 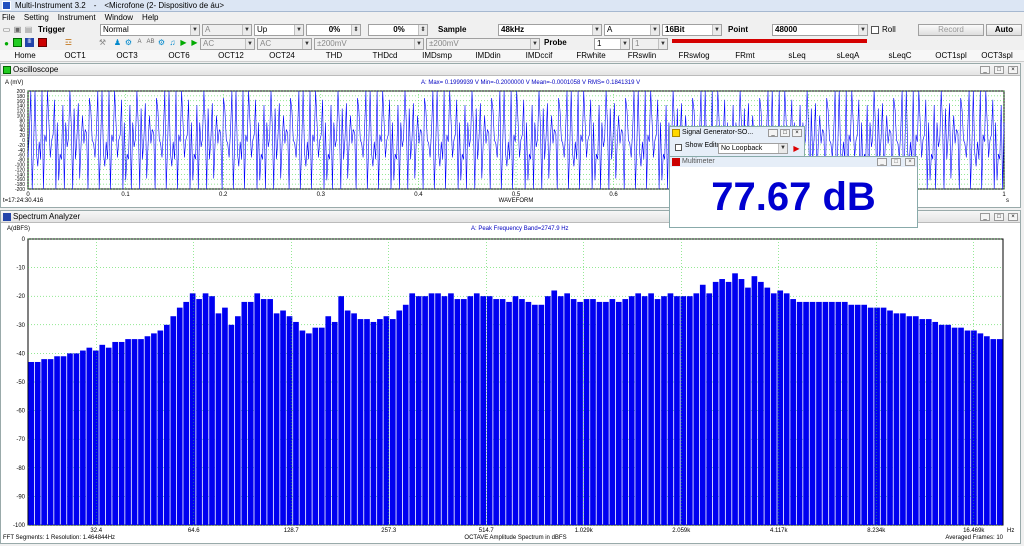 I want to click on generator-icon: ☲, so click(x=68, y=42).